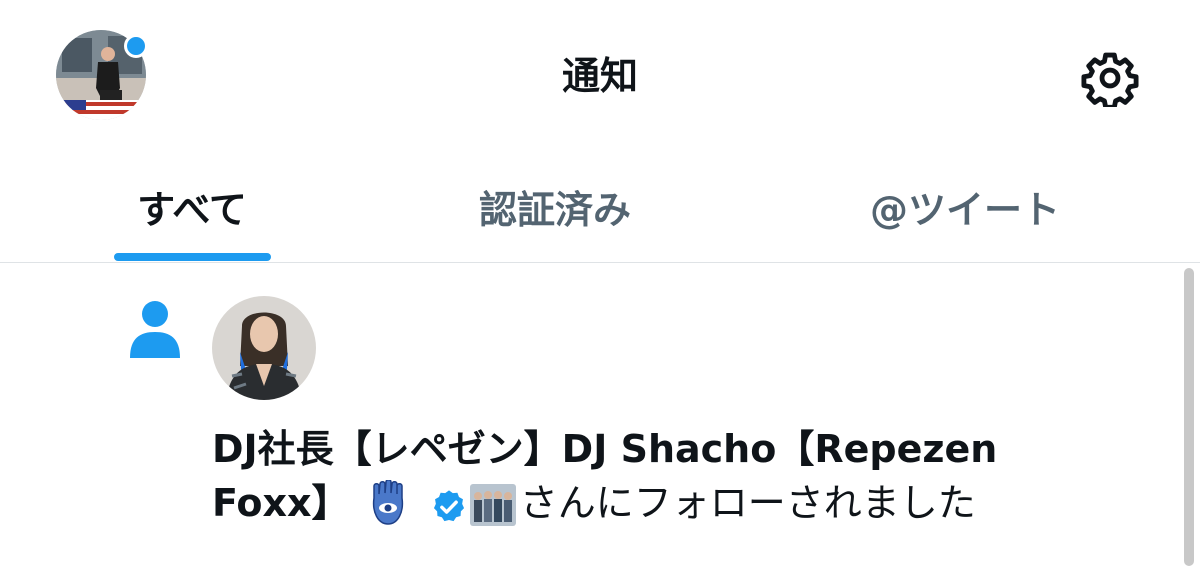  What do you see at coordinates (747, 503) in the screenshot?
I see `follow-action-text: さんにフォローされました` at bounding box center [747, 503].